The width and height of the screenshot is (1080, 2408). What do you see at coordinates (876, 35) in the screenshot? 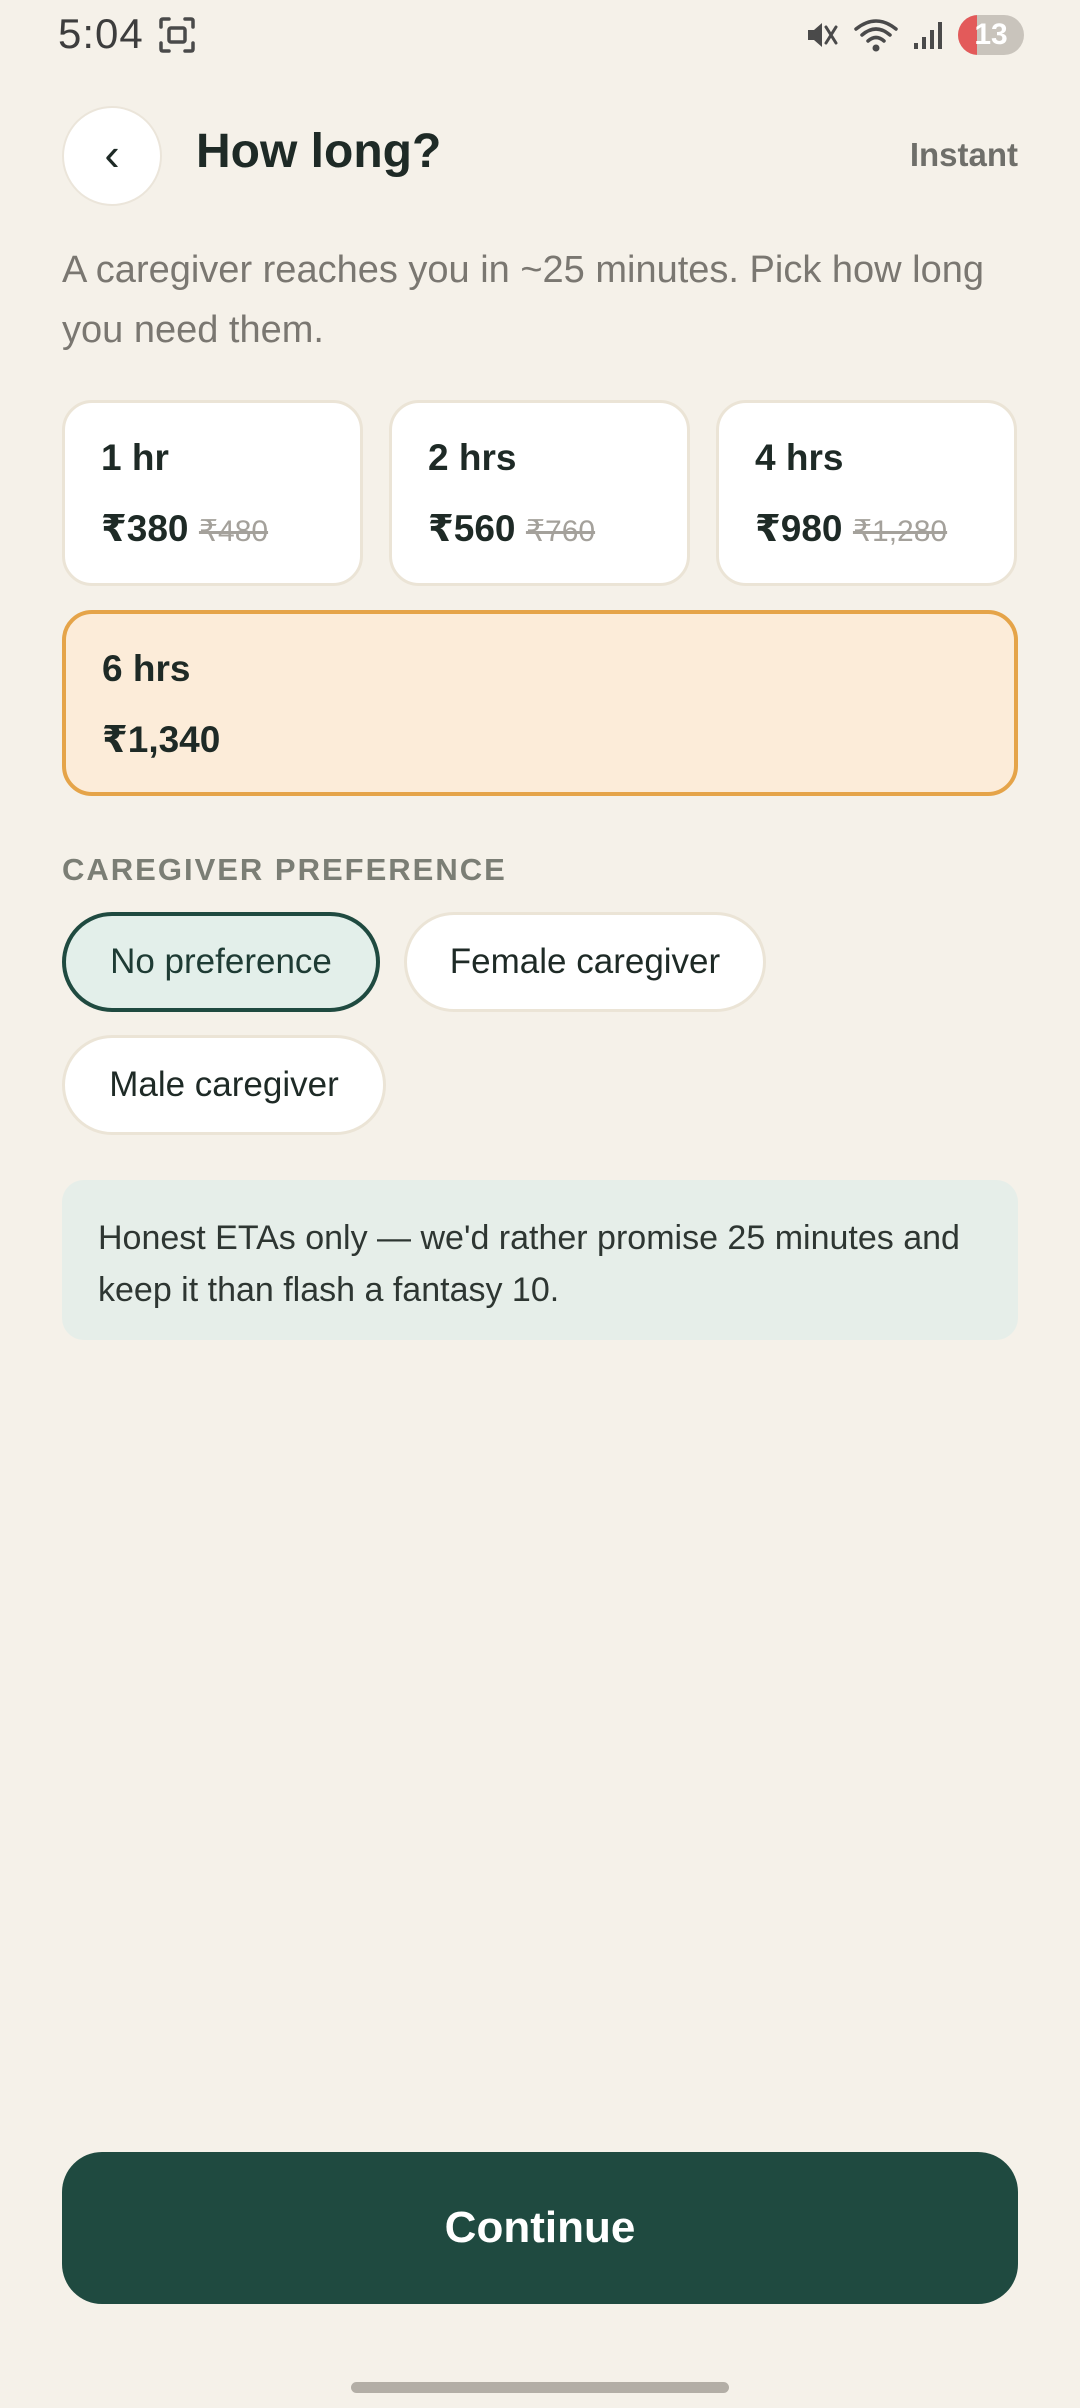
I see `wifi-icon` at bounding box center [876, 35].